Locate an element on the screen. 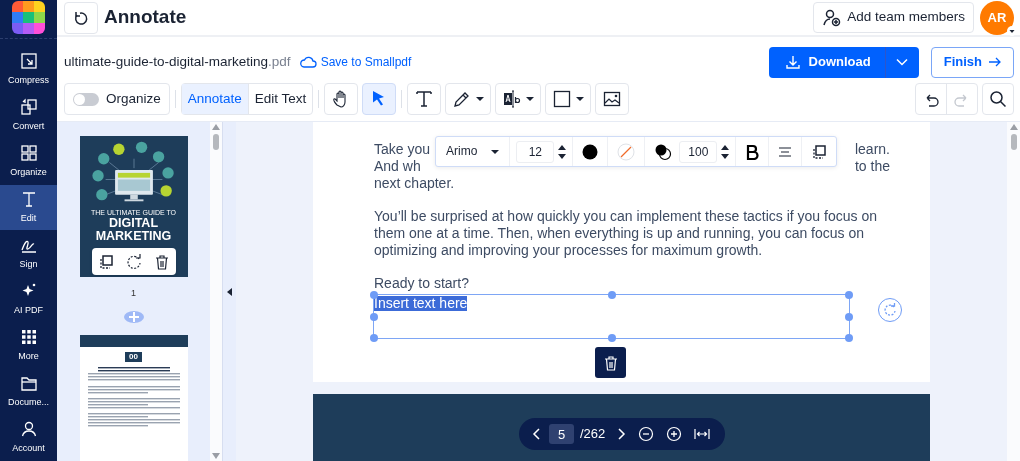 Image resolution: width=1020 pixels, height=461 pixels. refresh-icon is located at coordinates (81, 17).